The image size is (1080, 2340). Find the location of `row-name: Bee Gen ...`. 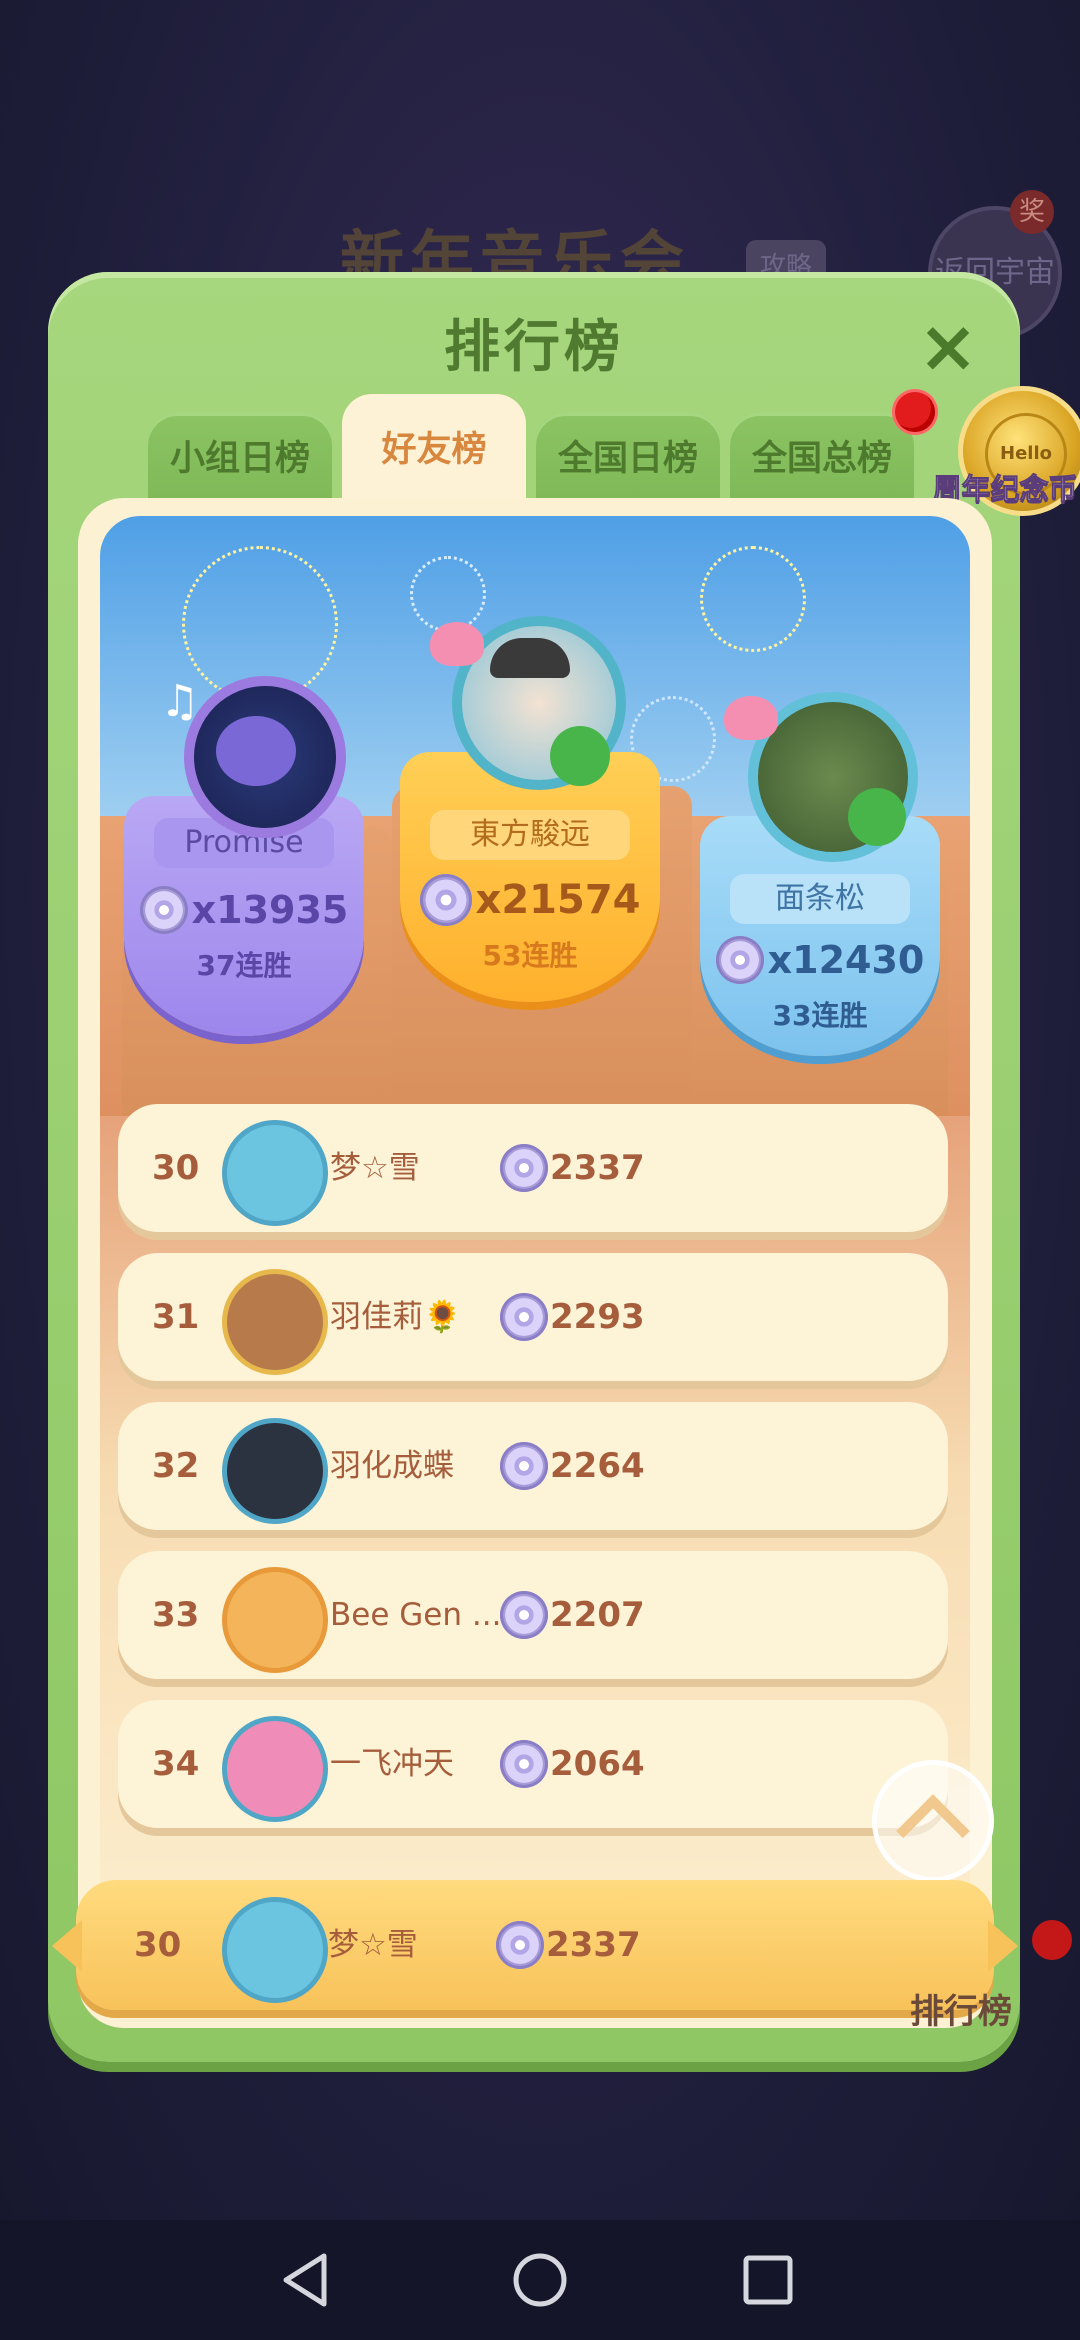

row-name: Bee Gen ... is located at coordinates (416, 1615).